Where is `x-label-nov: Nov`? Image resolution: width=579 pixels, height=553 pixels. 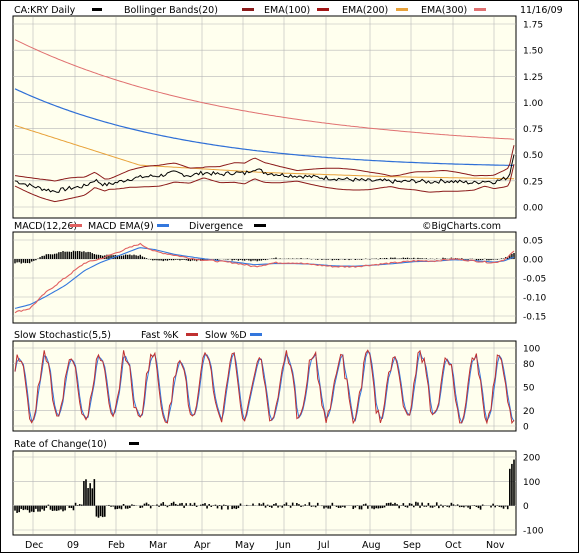
x-label-nov: Nov is located at coordinates (495, 545).